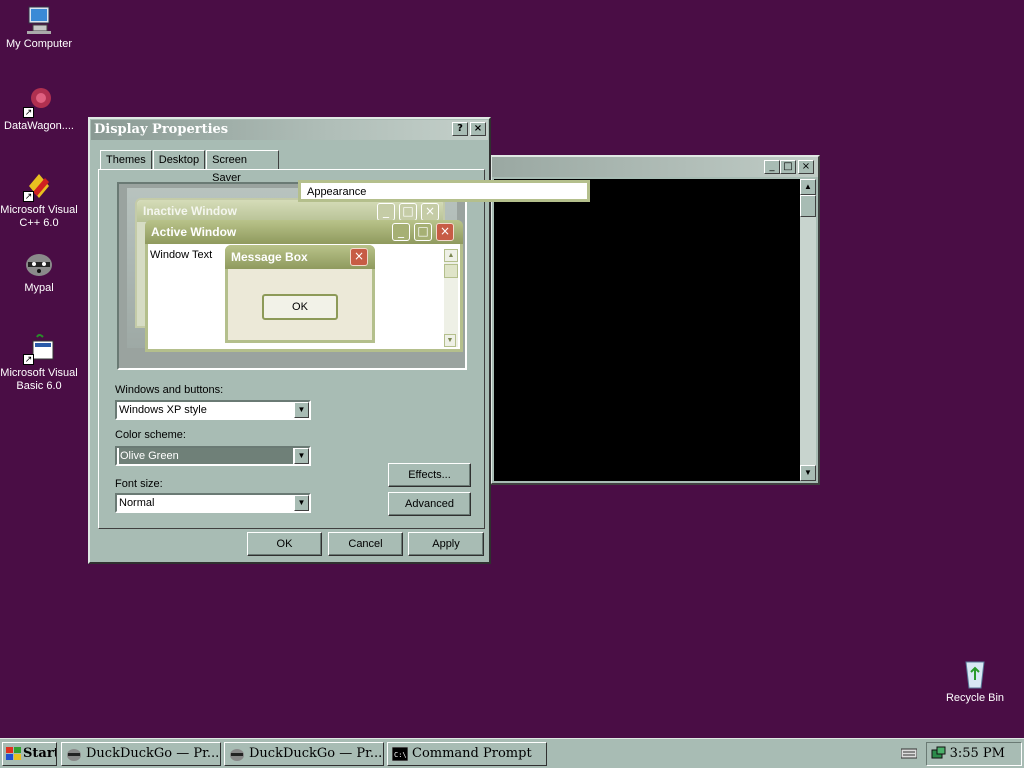 This screenshot has width=1024, height=768. Describe the element at coordinates (648, 330) in the screenshot. I see `console-screen` at that location.